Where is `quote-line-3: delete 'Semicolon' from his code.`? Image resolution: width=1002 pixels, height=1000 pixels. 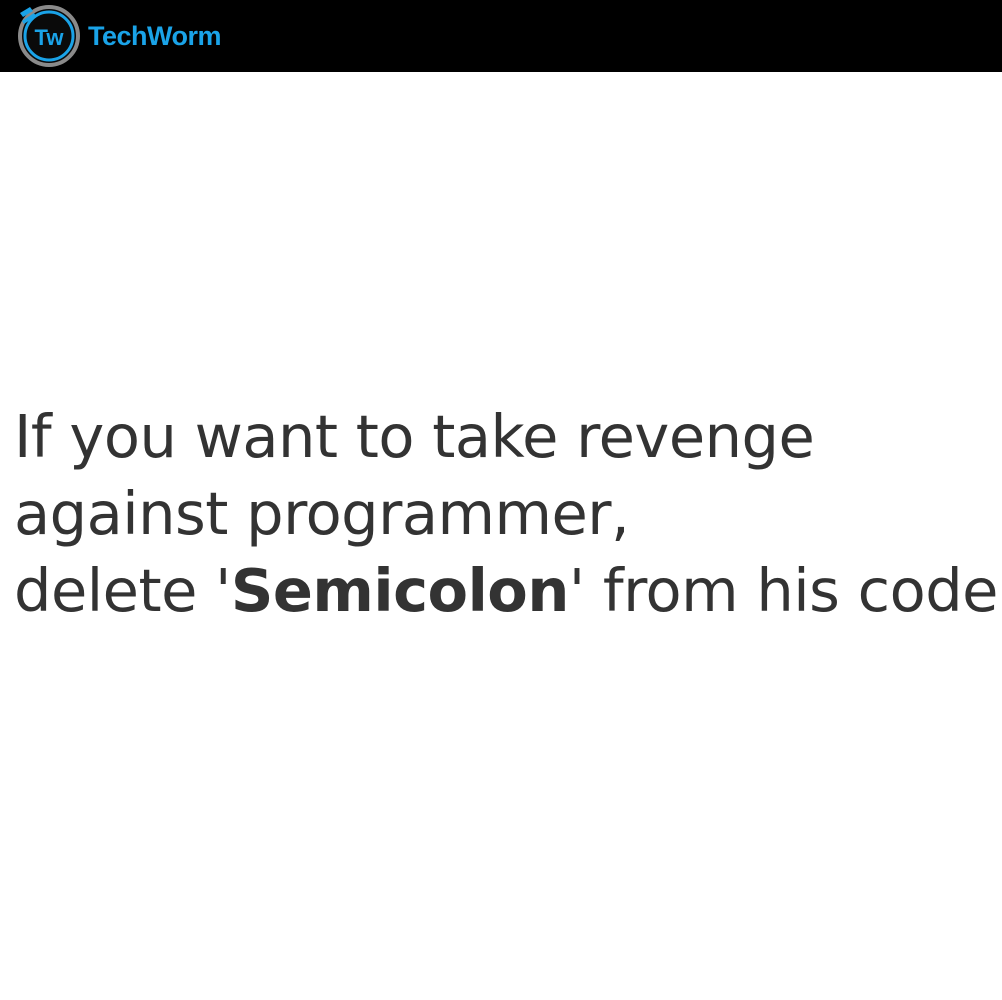 quote-line-3: delete 'Semicolon' from his code. is located at coordinates (508, 590).